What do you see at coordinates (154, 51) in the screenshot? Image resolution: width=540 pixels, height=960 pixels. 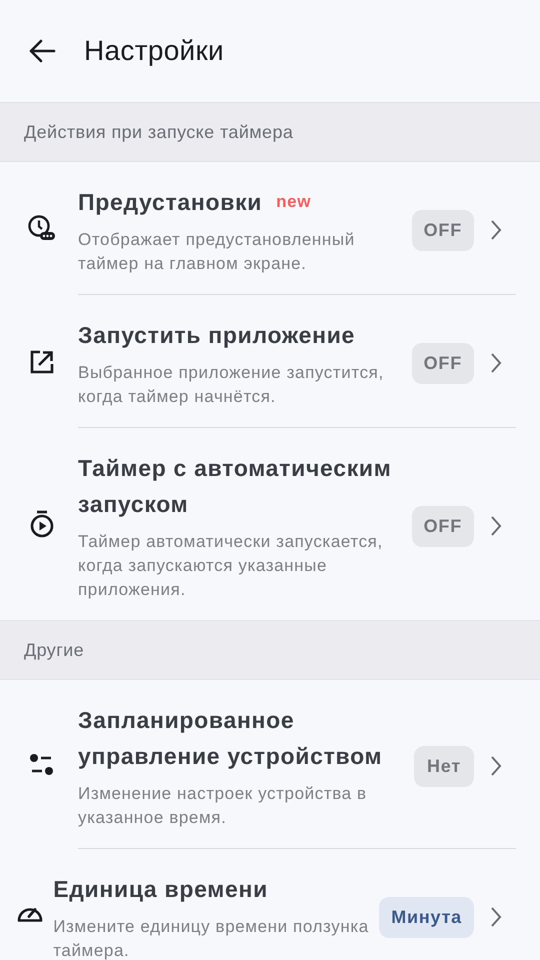 I see `page-title: Настройки` at bounding box center [154, 51].